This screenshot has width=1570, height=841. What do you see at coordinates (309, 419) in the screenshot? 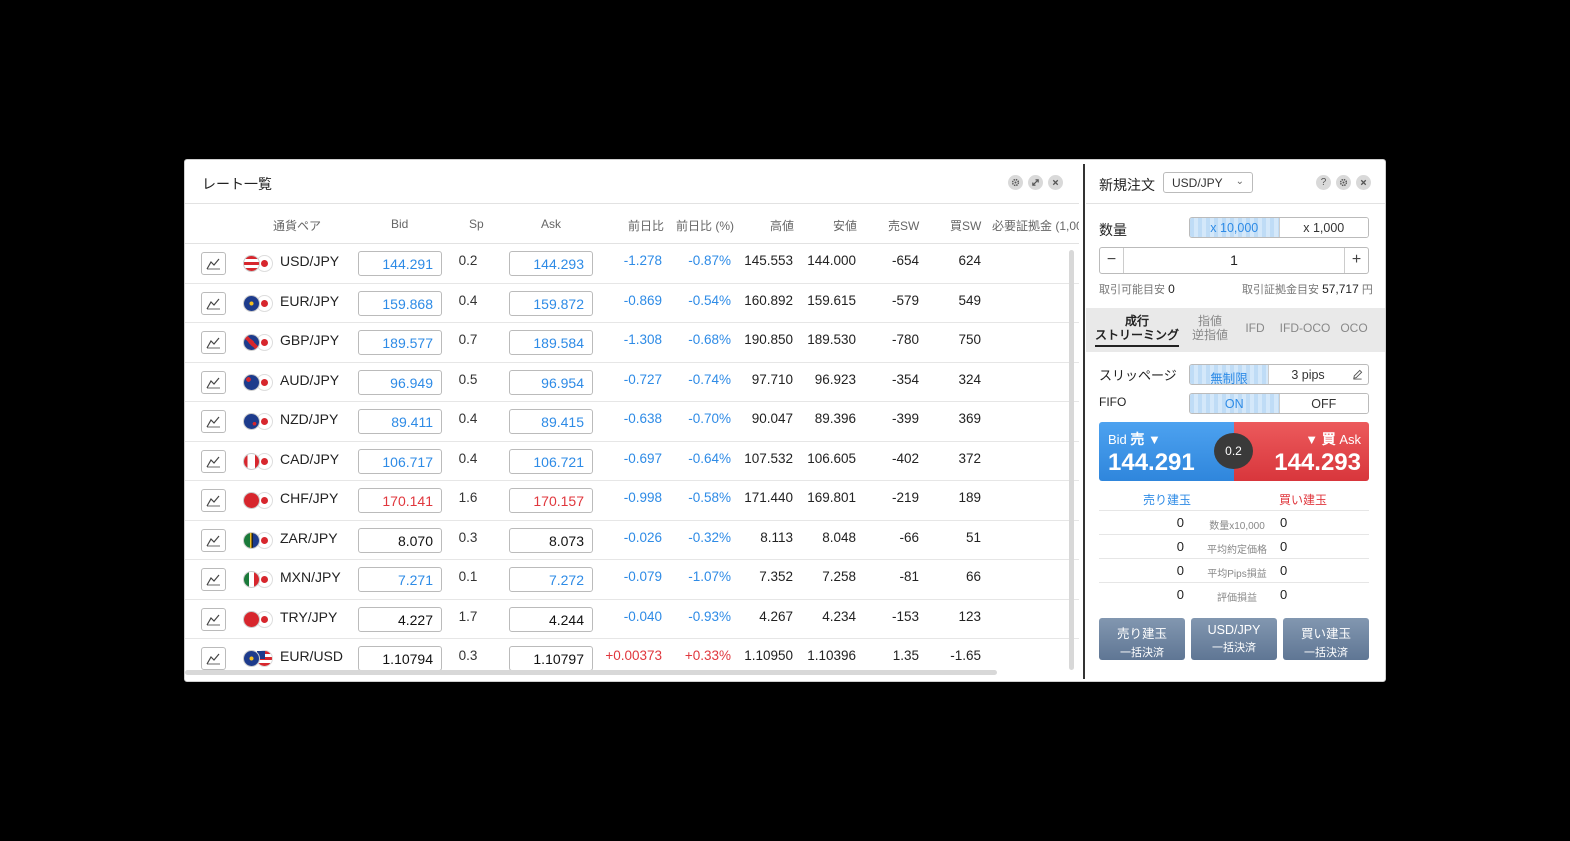
I see `pair-name: NZD/JPY` at bounding box center [309, 419].